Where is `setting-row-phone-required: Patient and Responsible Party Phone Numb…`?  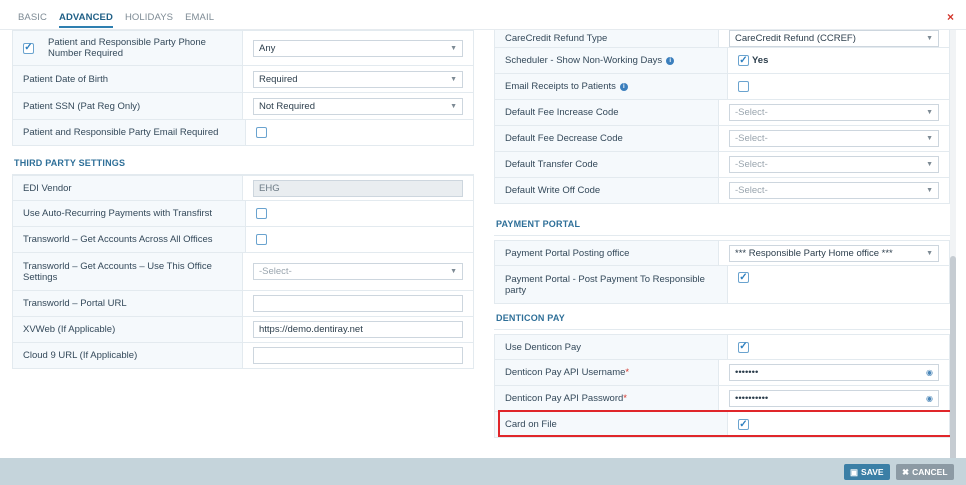 setting-row-phone-required: Patient and Responsible Party Phone Numb… is located at coordinates (243, 48).